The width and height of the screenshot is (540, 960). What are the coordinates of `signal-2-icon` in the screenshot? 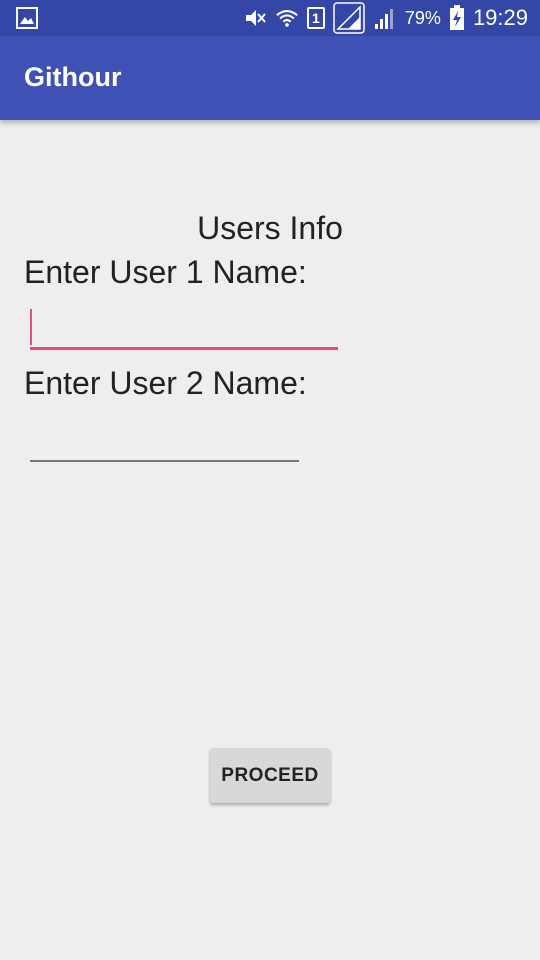 It's located at (385, 18).